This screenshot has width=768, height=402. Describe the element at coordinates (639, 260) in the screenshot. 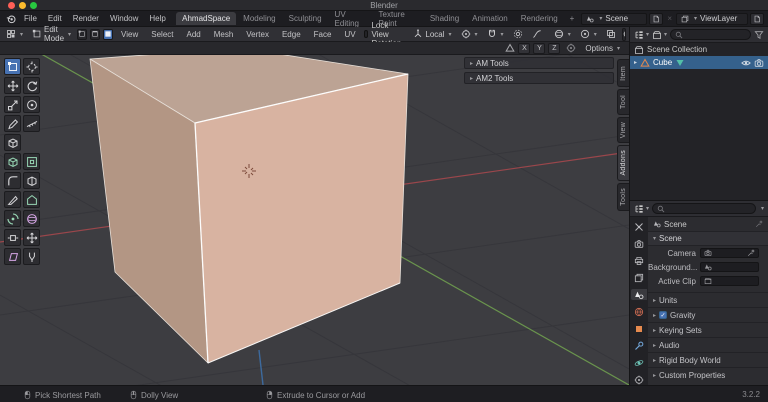

I see `tab-output` at that location.